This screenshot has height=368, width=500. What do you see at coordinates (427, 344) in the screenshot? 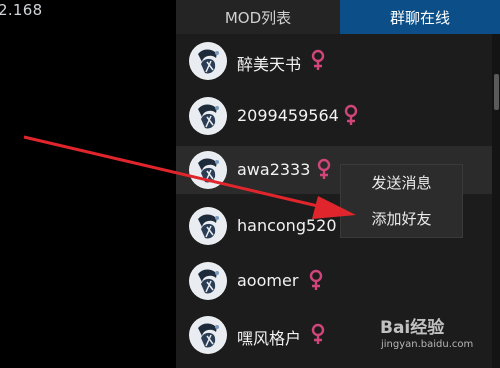
I see `watermark-url: jingyan.baidu.com` at bounding box center [427, 344].